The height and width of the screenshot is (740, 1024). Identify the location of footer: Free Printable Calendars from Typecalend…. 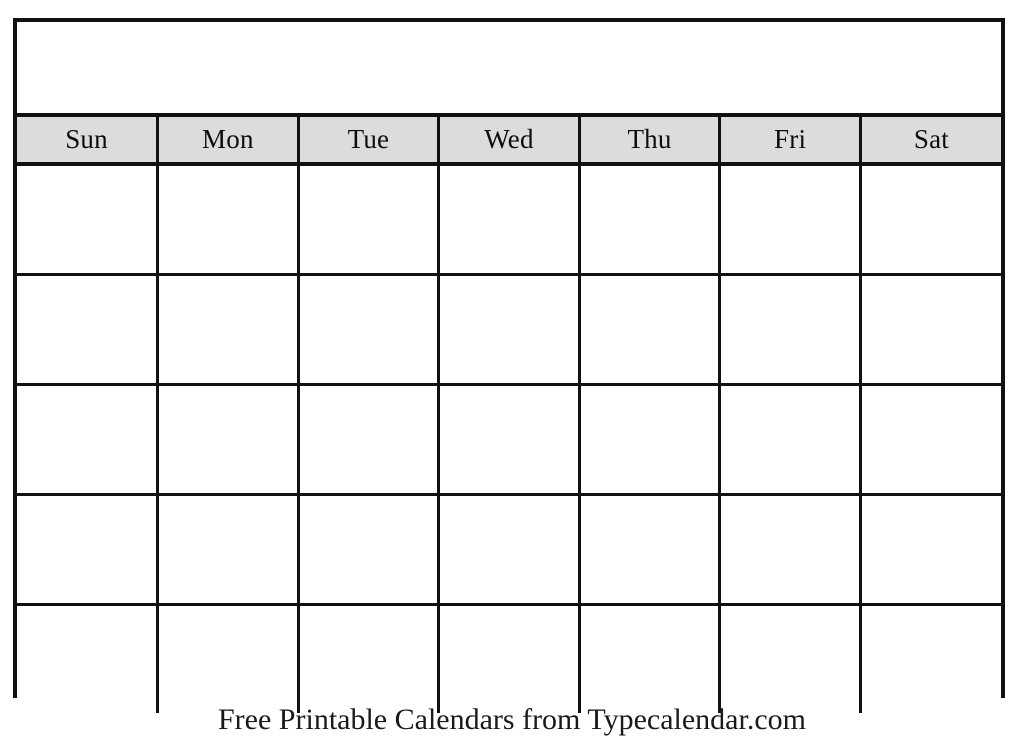
(512, 720).